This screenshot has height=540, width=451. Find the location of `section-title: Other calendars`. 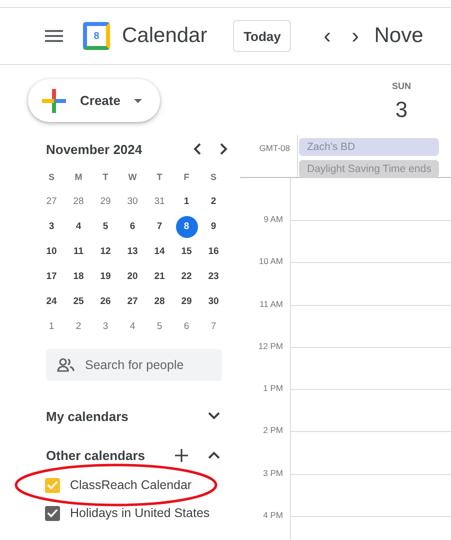

section-title: Other calendars is located at coordinates (100, 455).